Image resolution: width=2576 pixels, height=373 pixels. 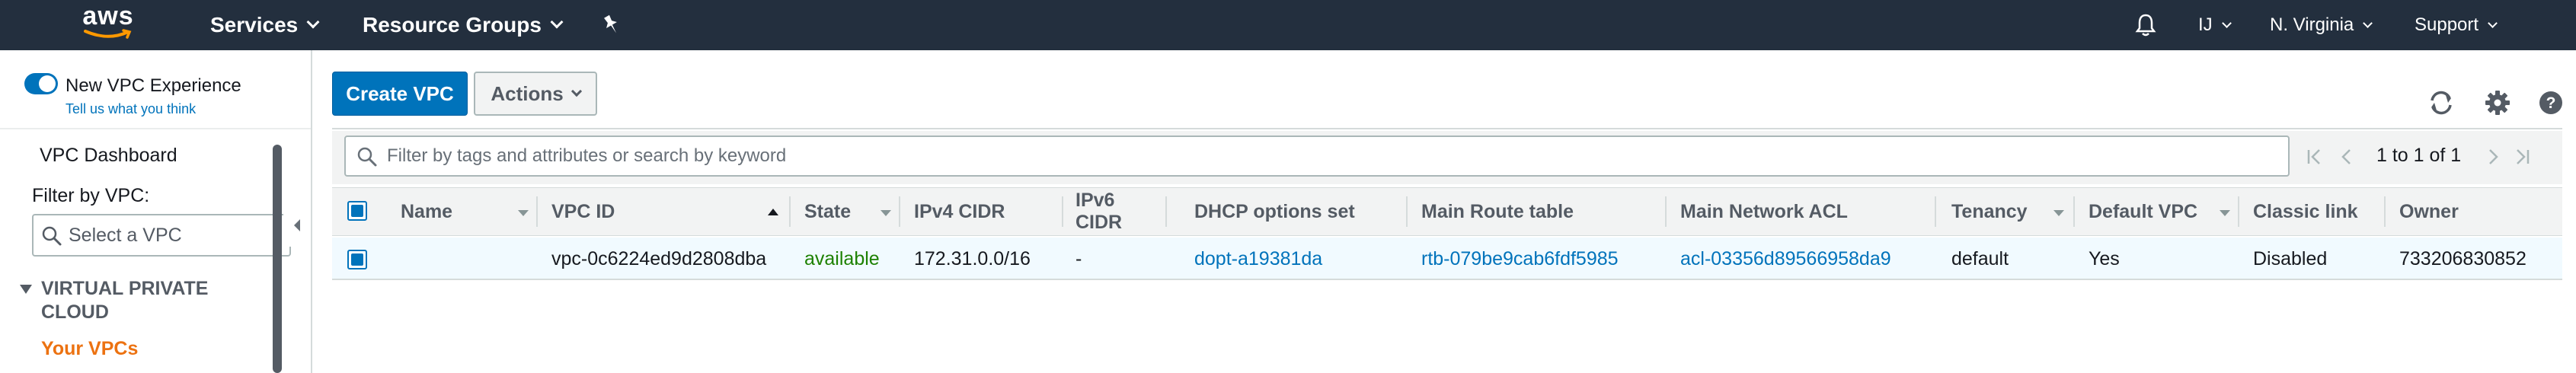 What do you see at coordinates (156, 211) in the screenshot?
I see `left-sidebar` at bounding box center [156, 211].